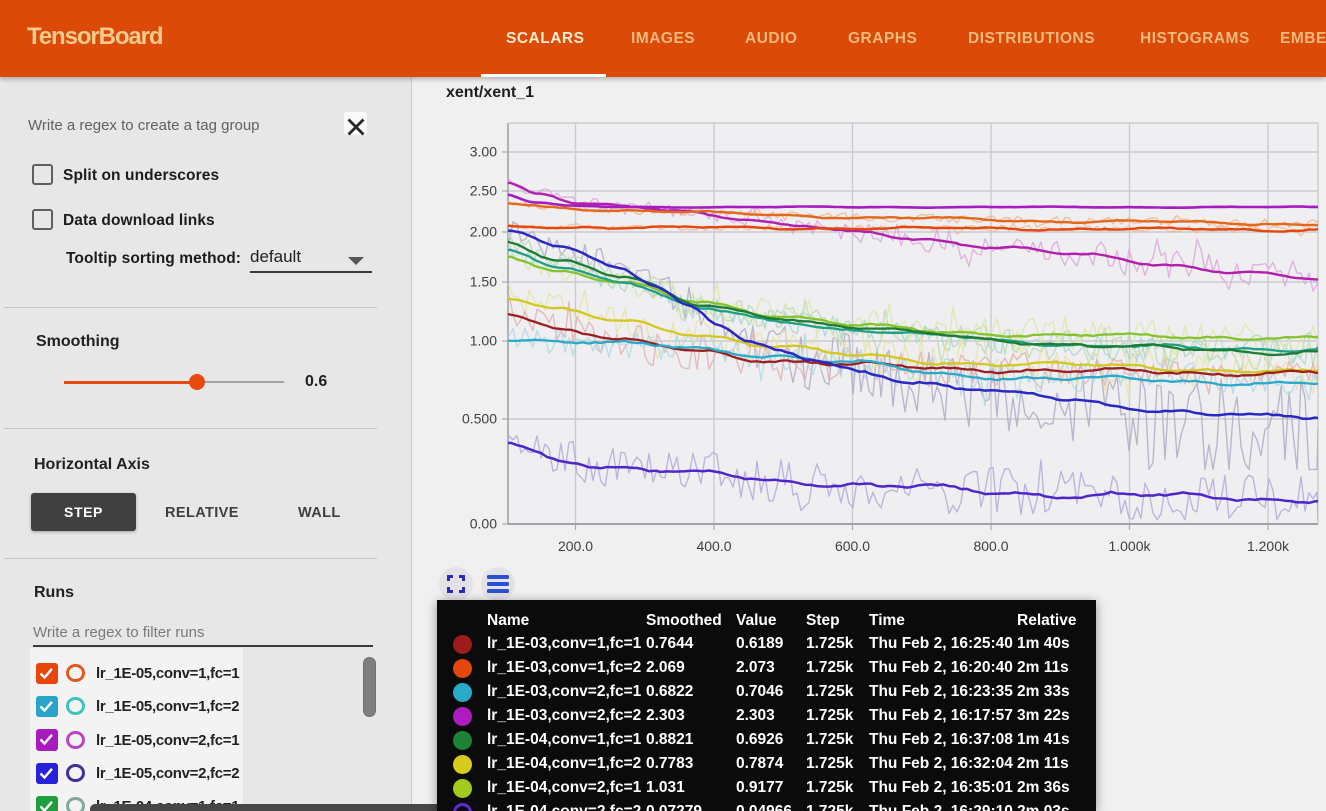  Describe the element at coordinates (483, 341) in the screenshot. I see `svg-text: 1.00` at that location.